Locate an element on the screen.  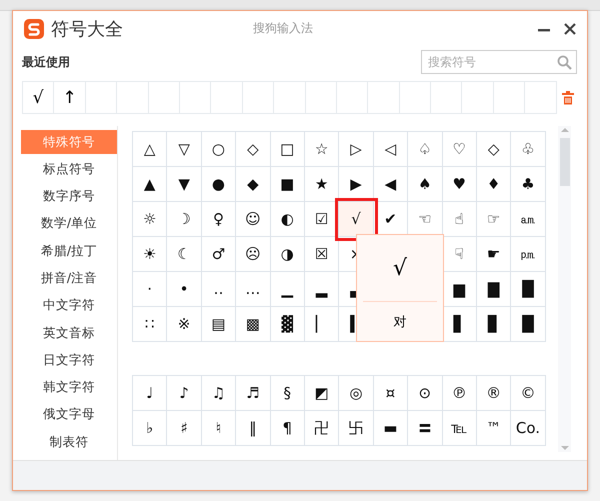
symbol-cell: ◁ is located at coordinates (391, 149).